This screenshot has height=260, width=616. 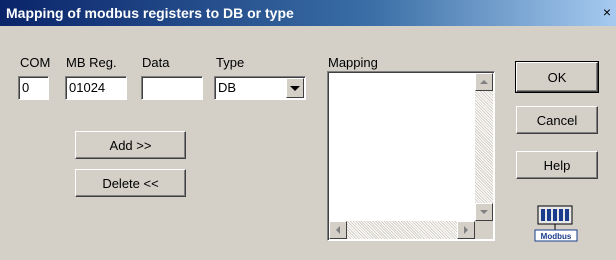 What do you see at coordinates (484, 147) in the screenshot?
I see `vertical-scrollbar` at bounding box center [484, 147].